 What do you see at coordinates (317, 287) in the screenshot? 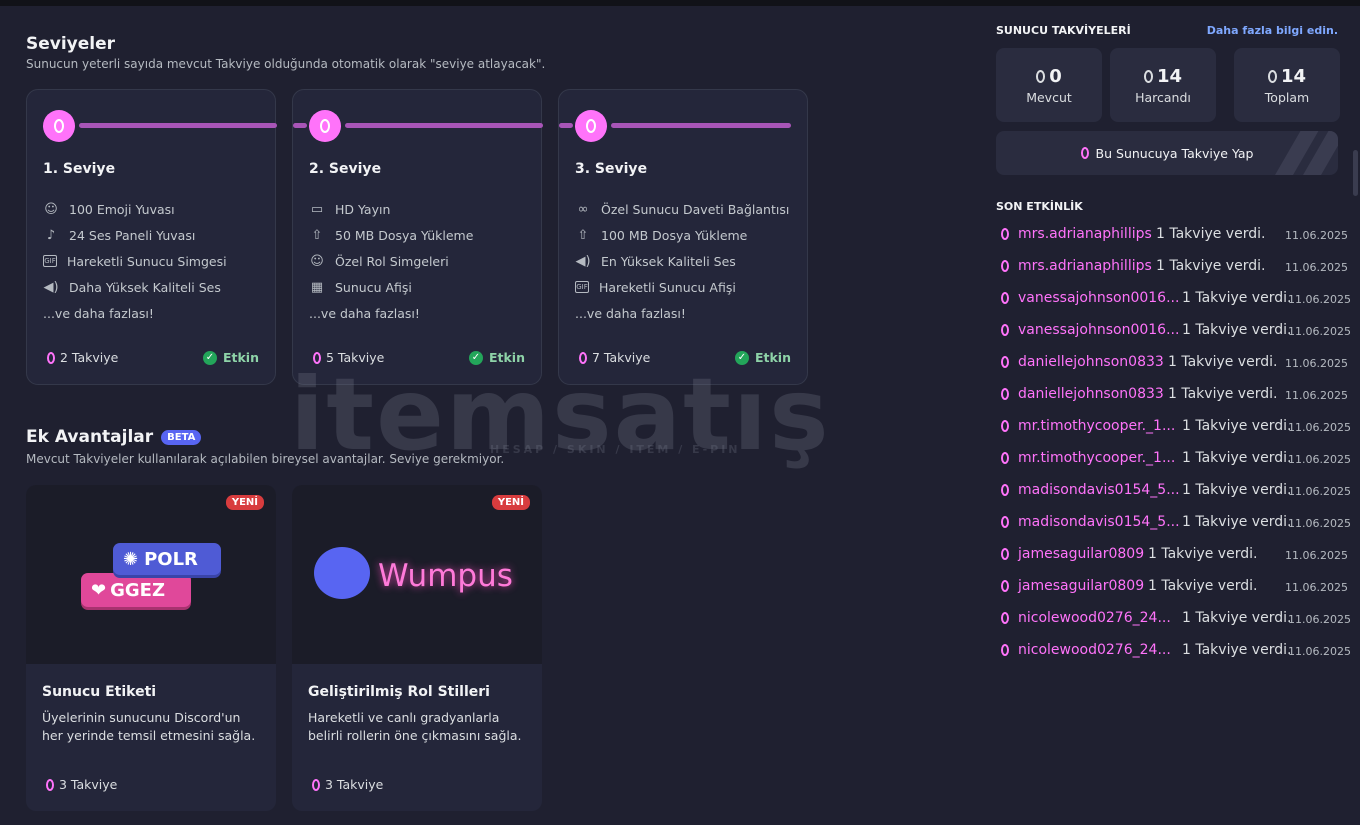
I see `grid-icon: ▦` at bounding box center [317, 287].